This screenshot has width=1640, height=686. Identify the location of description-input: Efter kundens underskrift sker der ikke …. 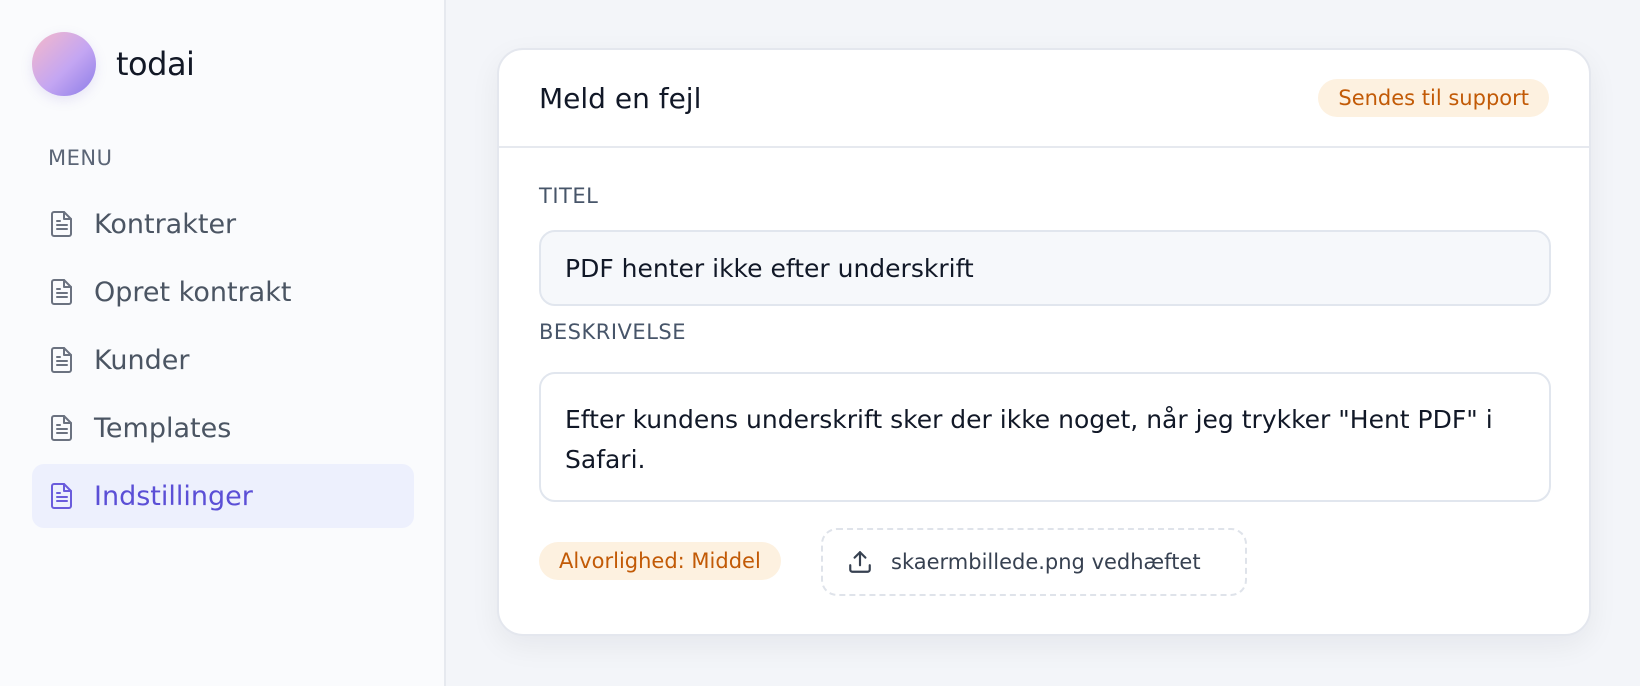
(1045, 437).